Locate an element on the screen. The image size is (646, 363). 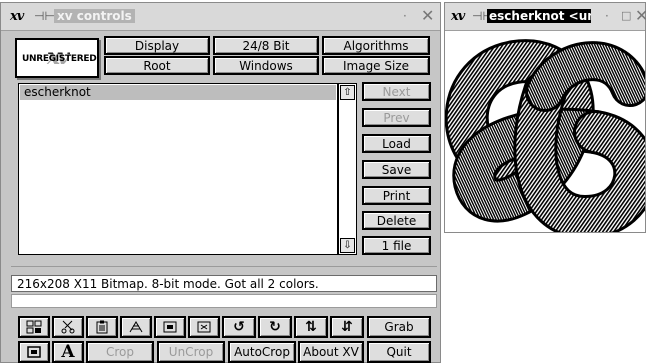
file-list-scrollbar: ⇧ ⇩ is located at coordinates (347, 169).